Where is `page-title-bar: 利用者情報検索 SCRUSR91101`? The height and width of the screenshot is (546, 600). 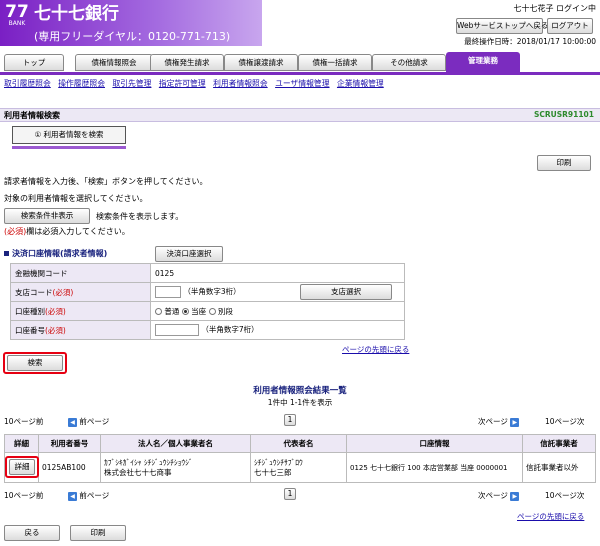
page-title-bar: 利用者情報検索 SCRUSR91101 is located at coordinates (300, 115).